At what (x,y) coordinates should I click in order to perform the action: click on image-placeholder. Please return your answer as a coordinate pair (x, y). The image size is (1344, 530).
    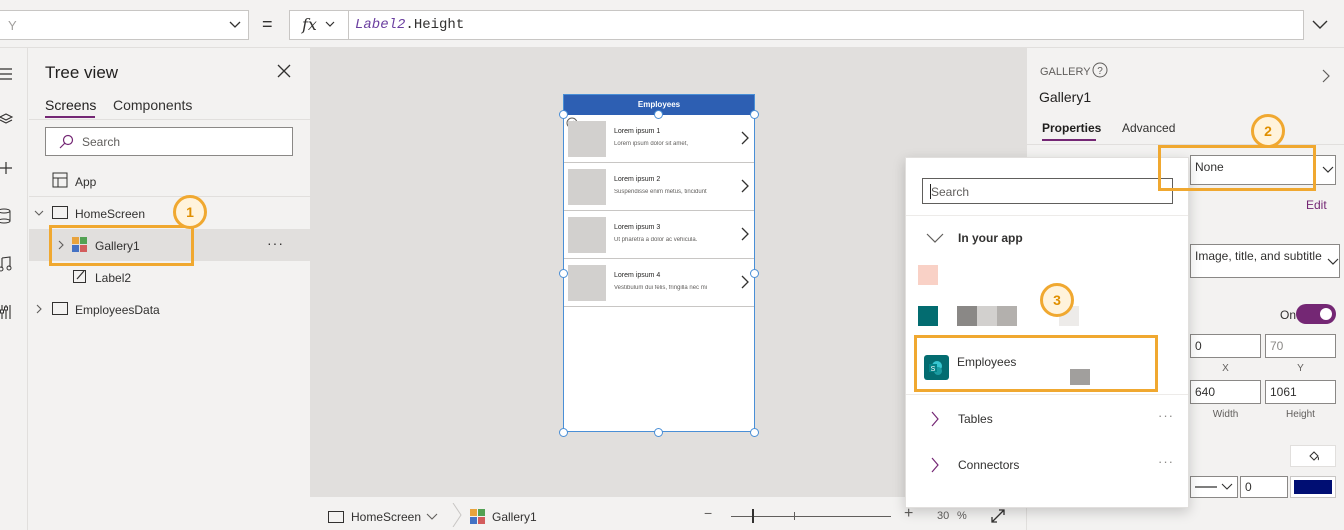
    Looking at the image, I should click on (587, 235).